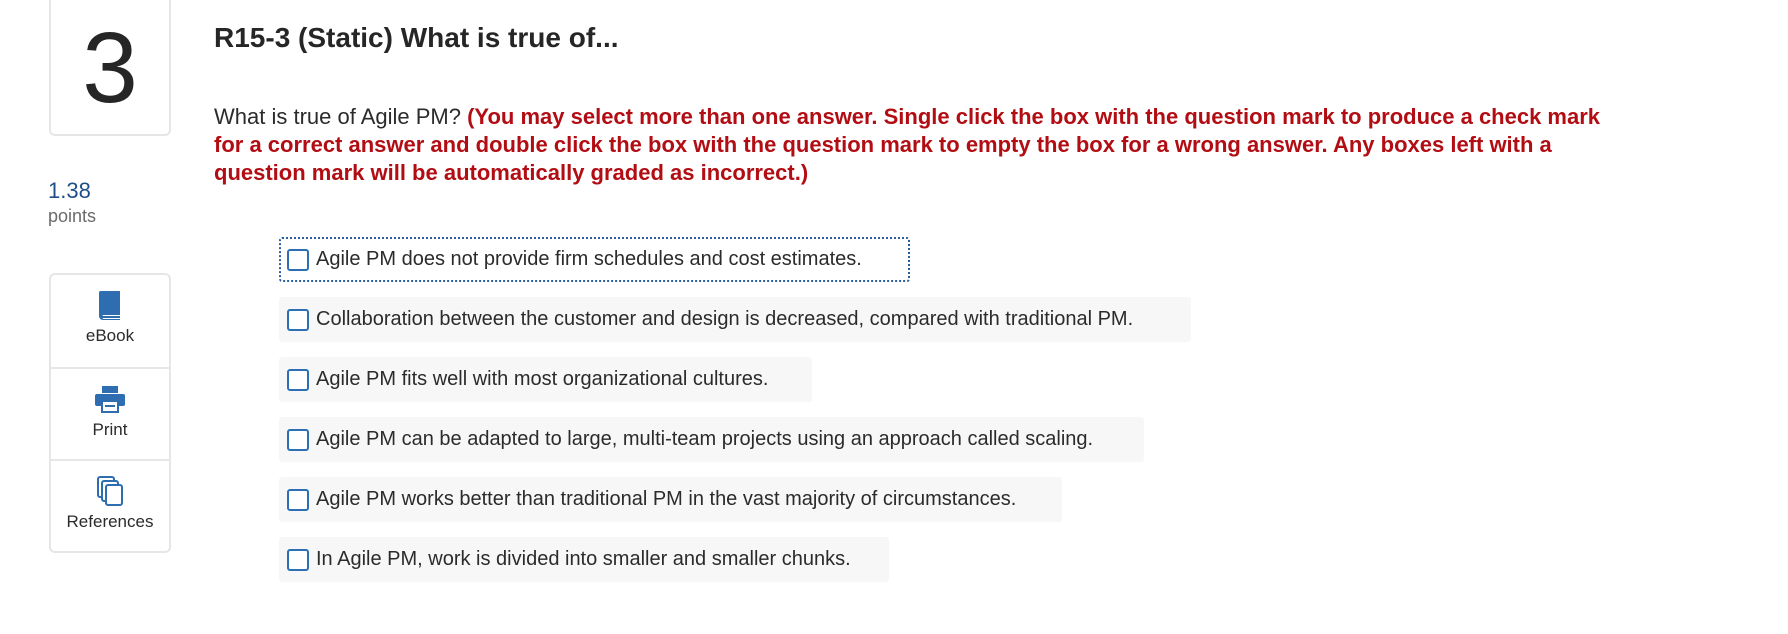  Describe the element at coordinates (110, 305) in the screenshot. I see `book-icon` at that location.